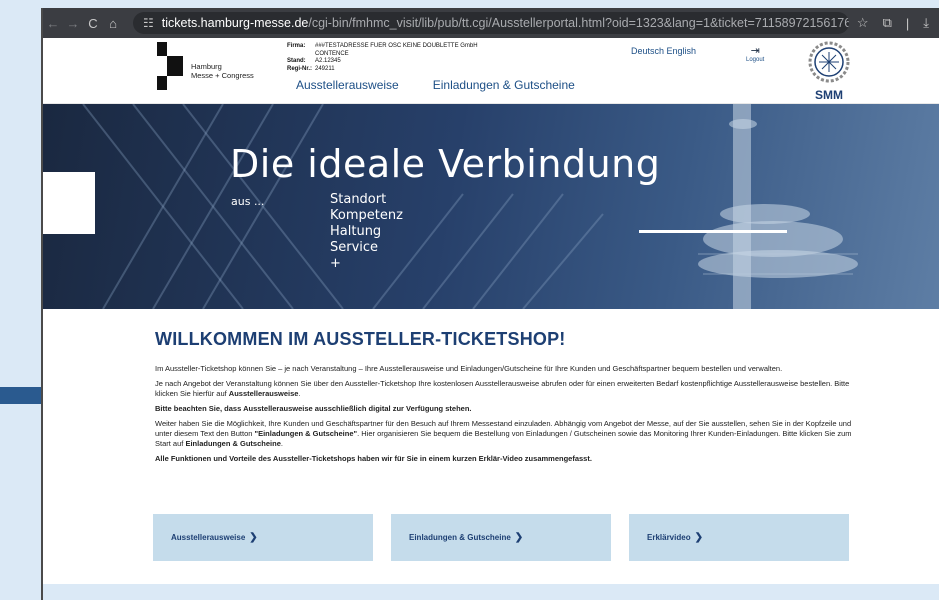  I want to click on language-switch: Deutsch English, so click(663, 51).